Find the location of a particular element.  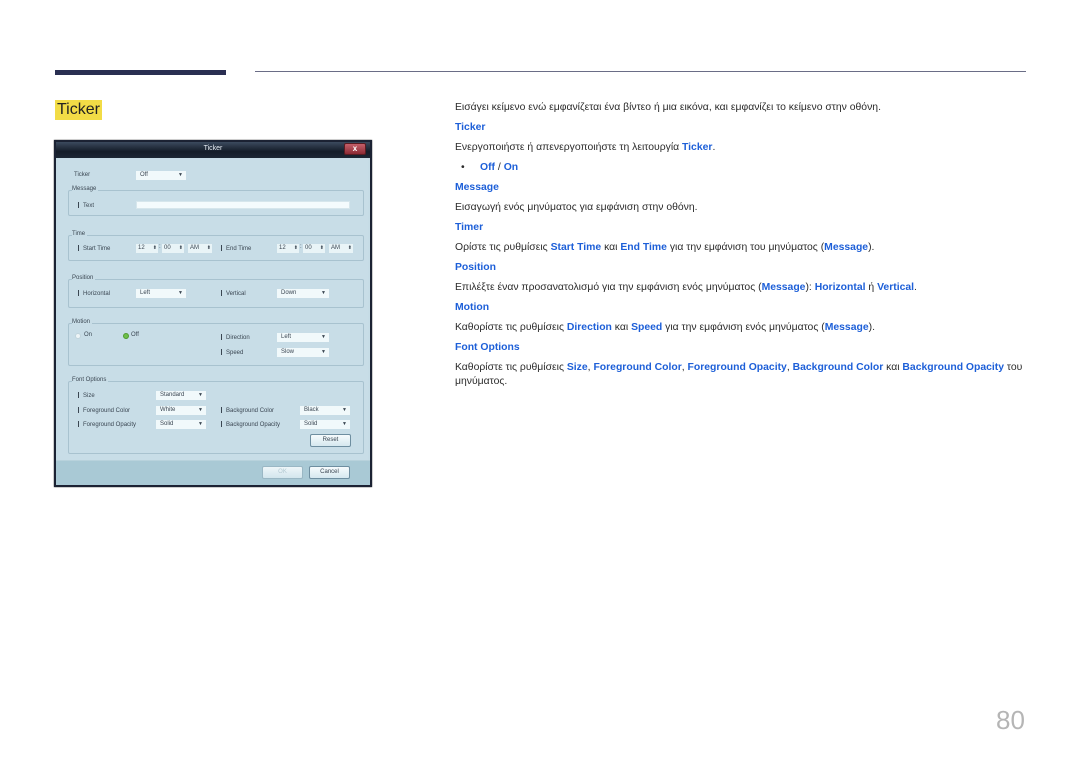

bg-color-select: Black ▼ is located at coordinates (325, 410).